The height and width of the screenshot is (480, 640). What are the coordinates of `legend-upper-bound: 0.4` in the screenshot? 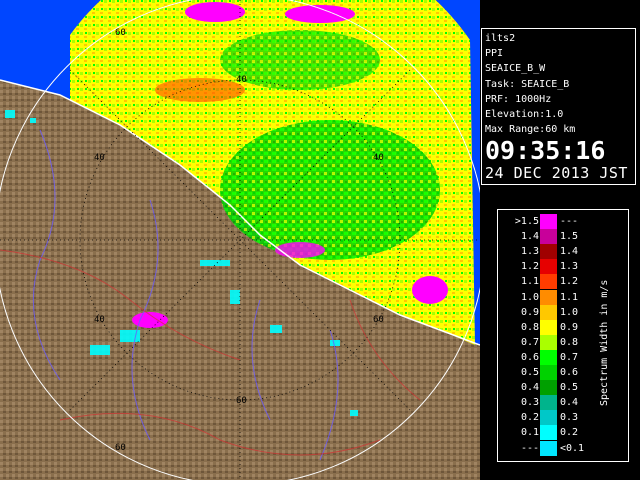 It's located at (569, 403).